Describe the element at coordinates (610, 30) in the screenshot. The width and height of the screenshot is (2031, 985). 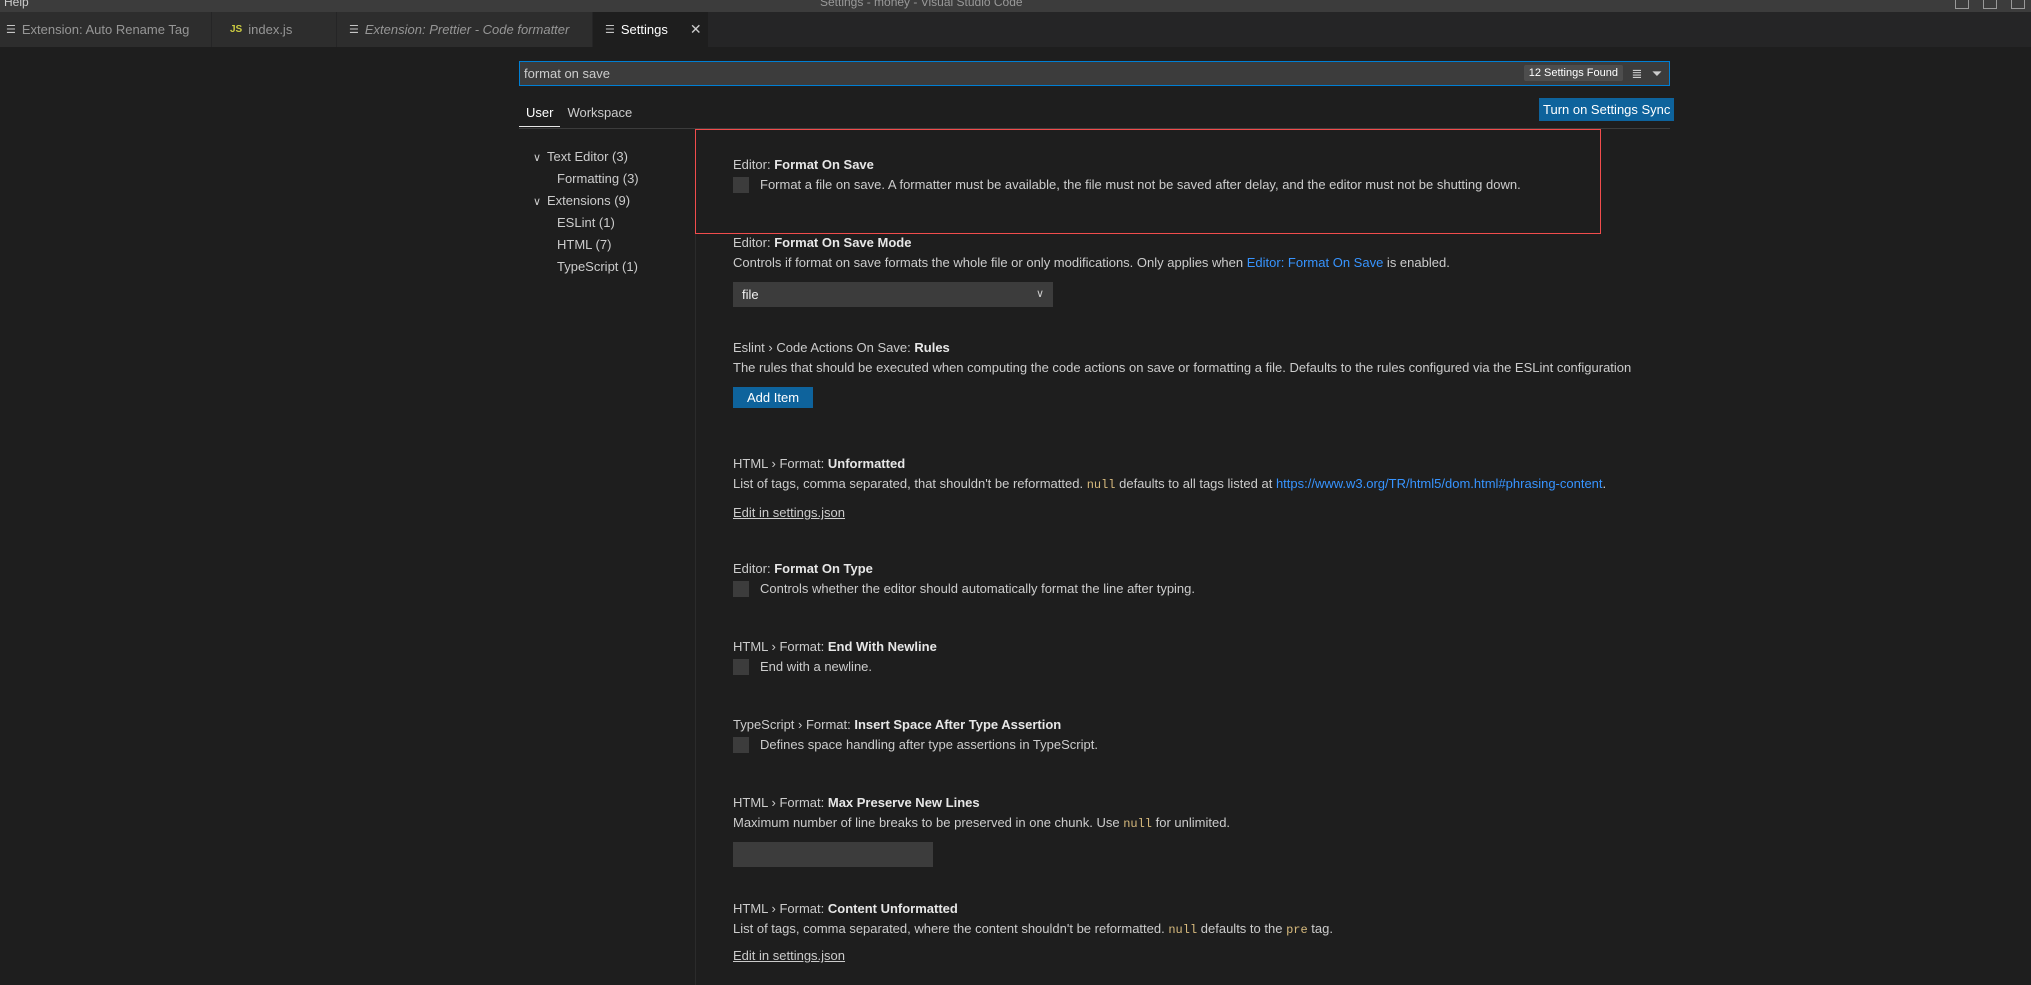
I see `settings-preview-icon: ☰` at that location.